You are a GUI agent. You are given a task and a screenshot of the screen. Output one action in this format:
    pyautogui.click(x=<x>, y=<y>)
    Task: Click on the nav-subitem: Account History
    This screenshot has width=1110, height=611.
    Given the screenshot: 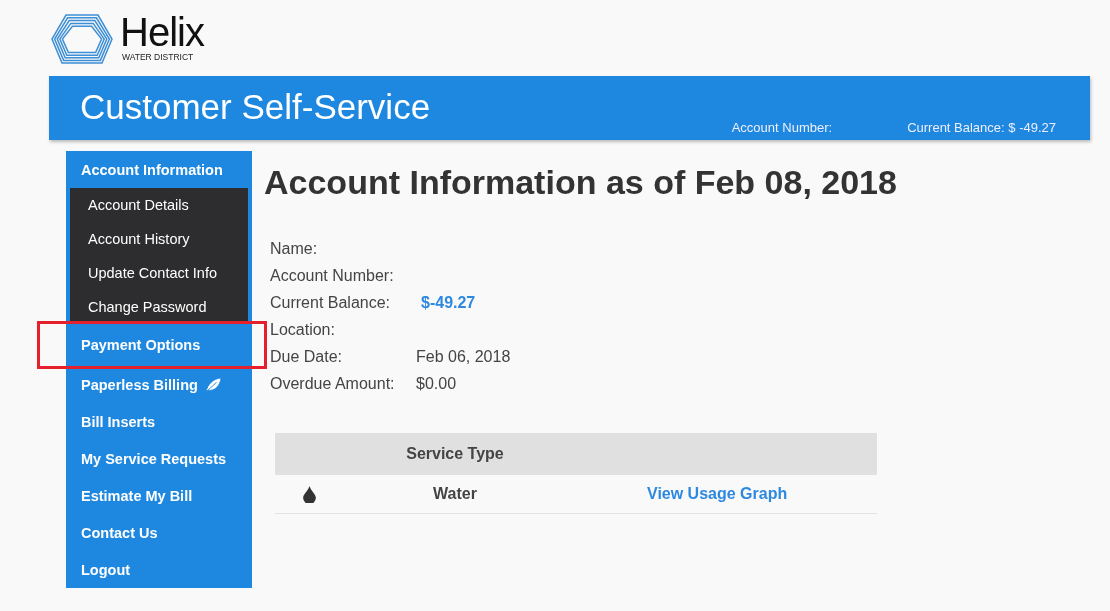 What is the action you would take?
    pyautogui.click(x=159, y=239)
    